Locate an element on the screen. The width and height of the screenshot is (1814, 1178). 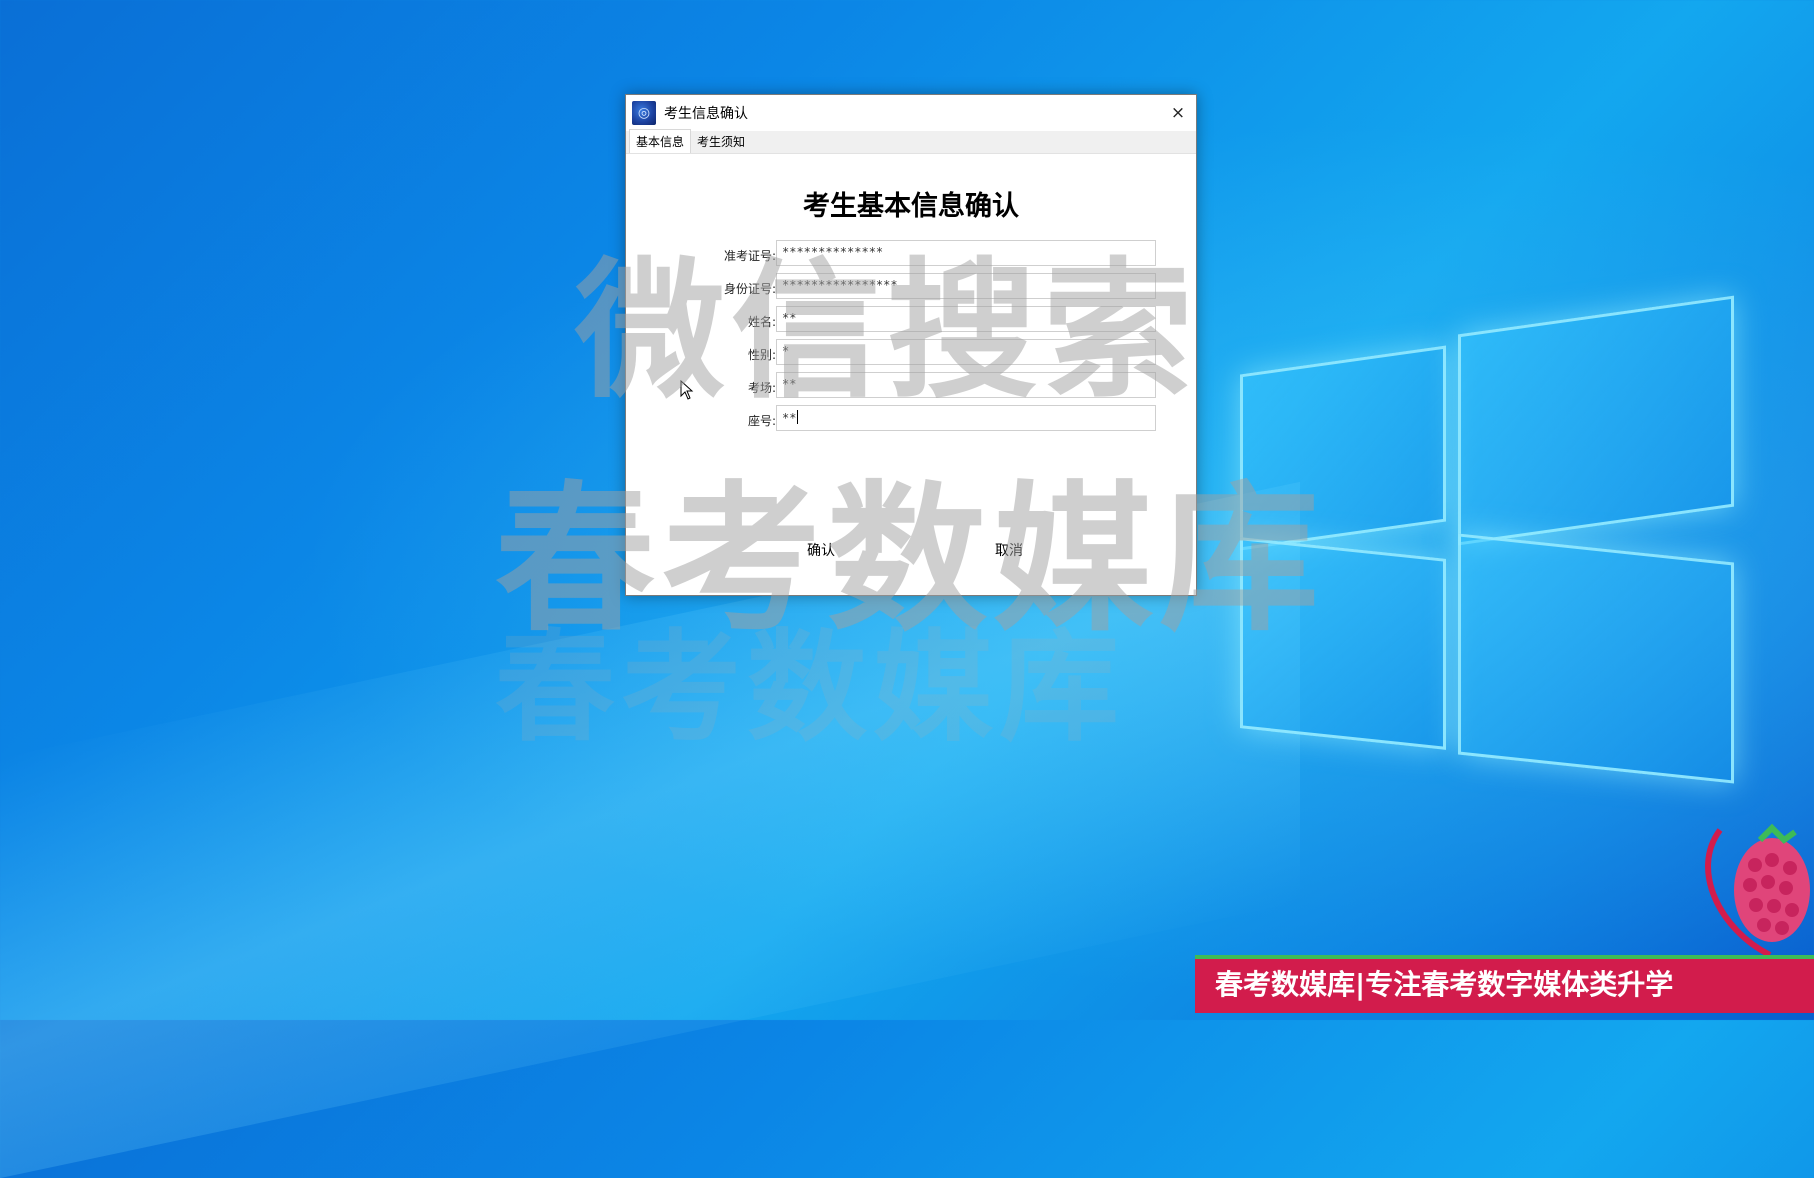
field-row-gender: 性别: * is located at coordinates (911, 353).